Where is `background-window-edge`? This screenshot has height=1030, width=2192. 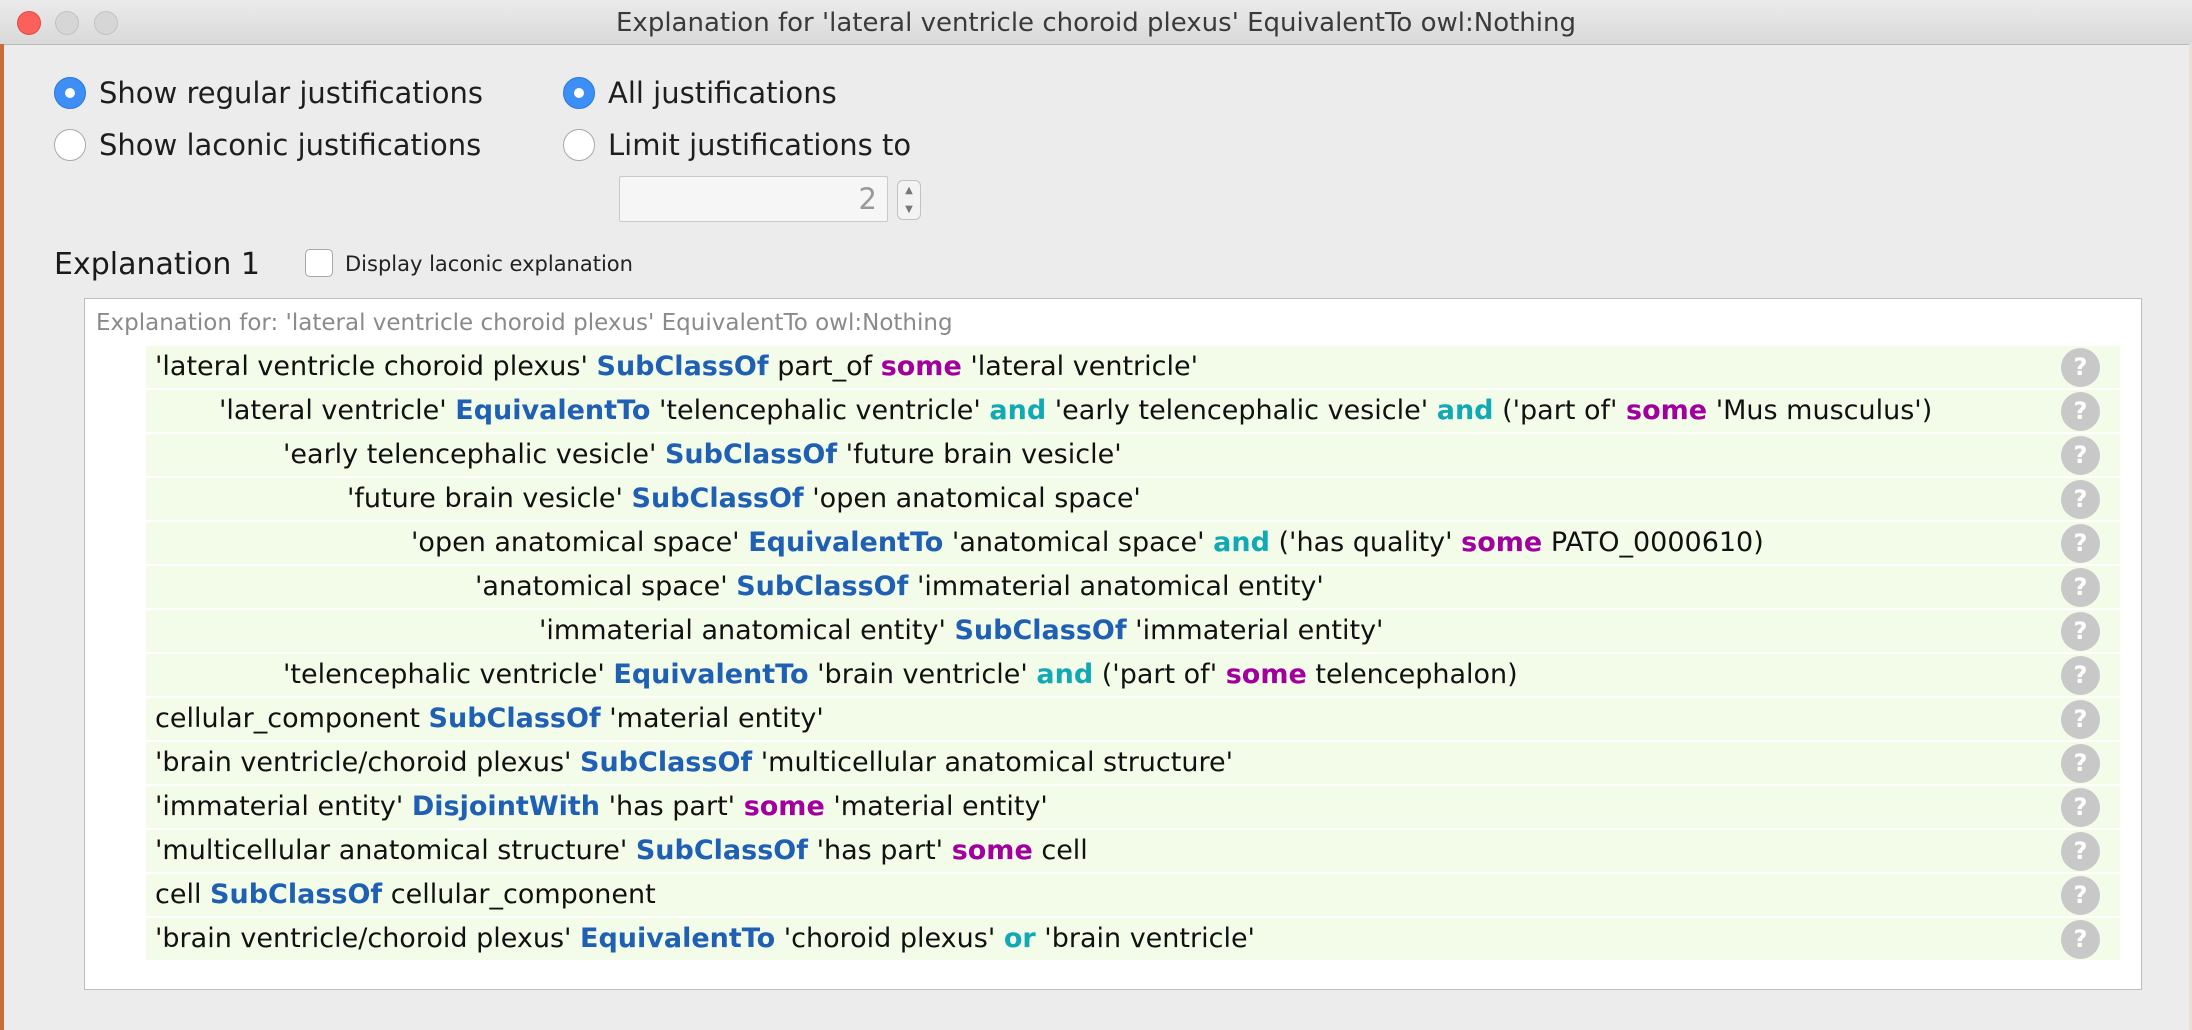 background-window-edge is located at coordinates (2, 537).